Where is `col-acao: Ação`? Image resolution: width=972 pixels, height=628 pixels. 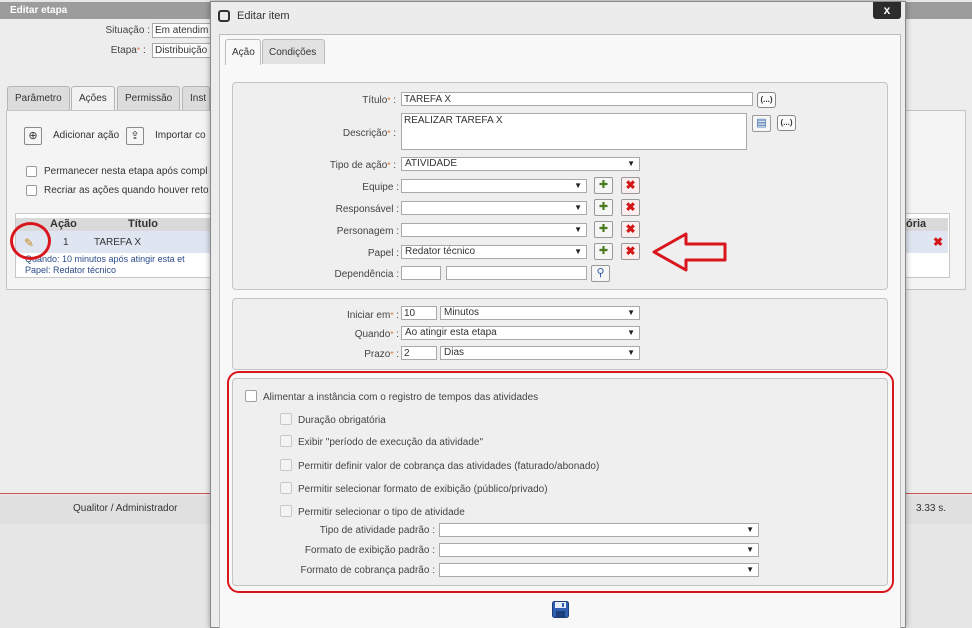 col-acao: Ação is located at coordinates (63, 224).